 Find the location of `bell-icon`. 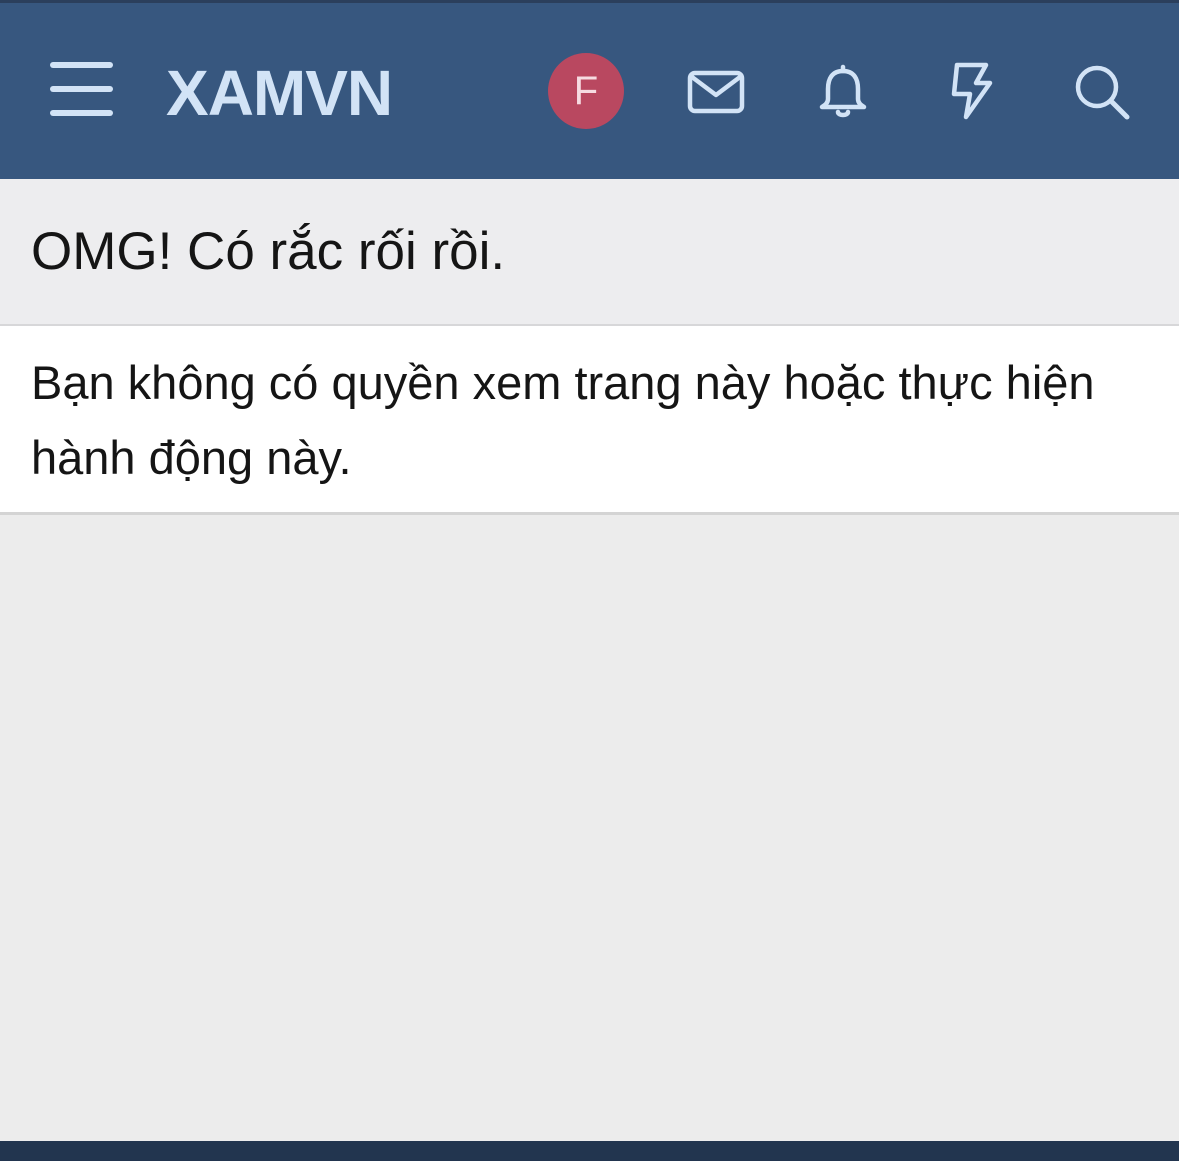

bell-icon is located at coordinates (843, 91).